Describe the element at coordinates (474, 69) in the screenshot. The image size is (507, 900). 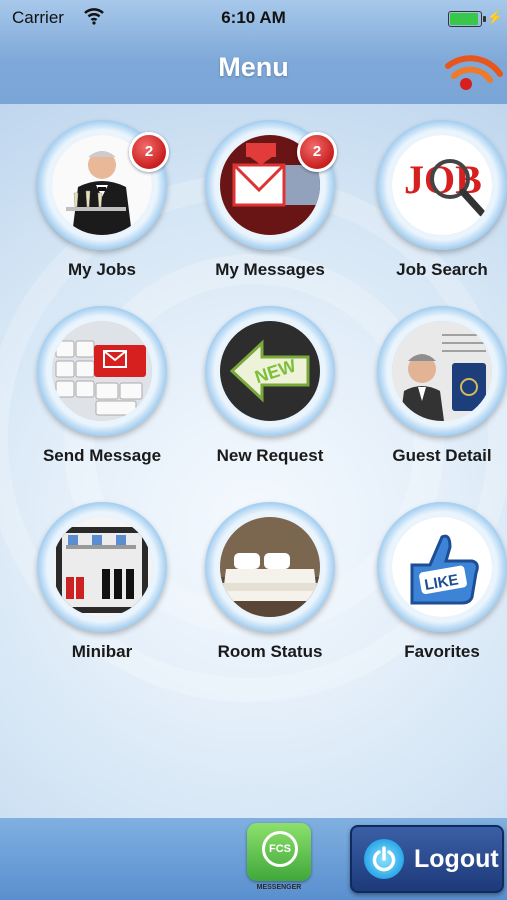
I see `rss-feed-icon` at that location.